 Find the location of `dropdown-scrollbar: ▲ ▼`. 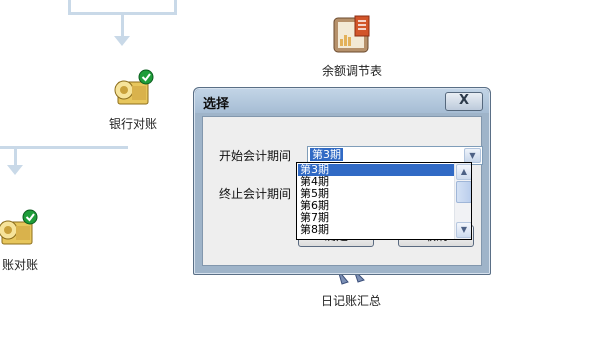

dropdown-scrollbar: ▲ ▼ is located at coordinates (462, 201).